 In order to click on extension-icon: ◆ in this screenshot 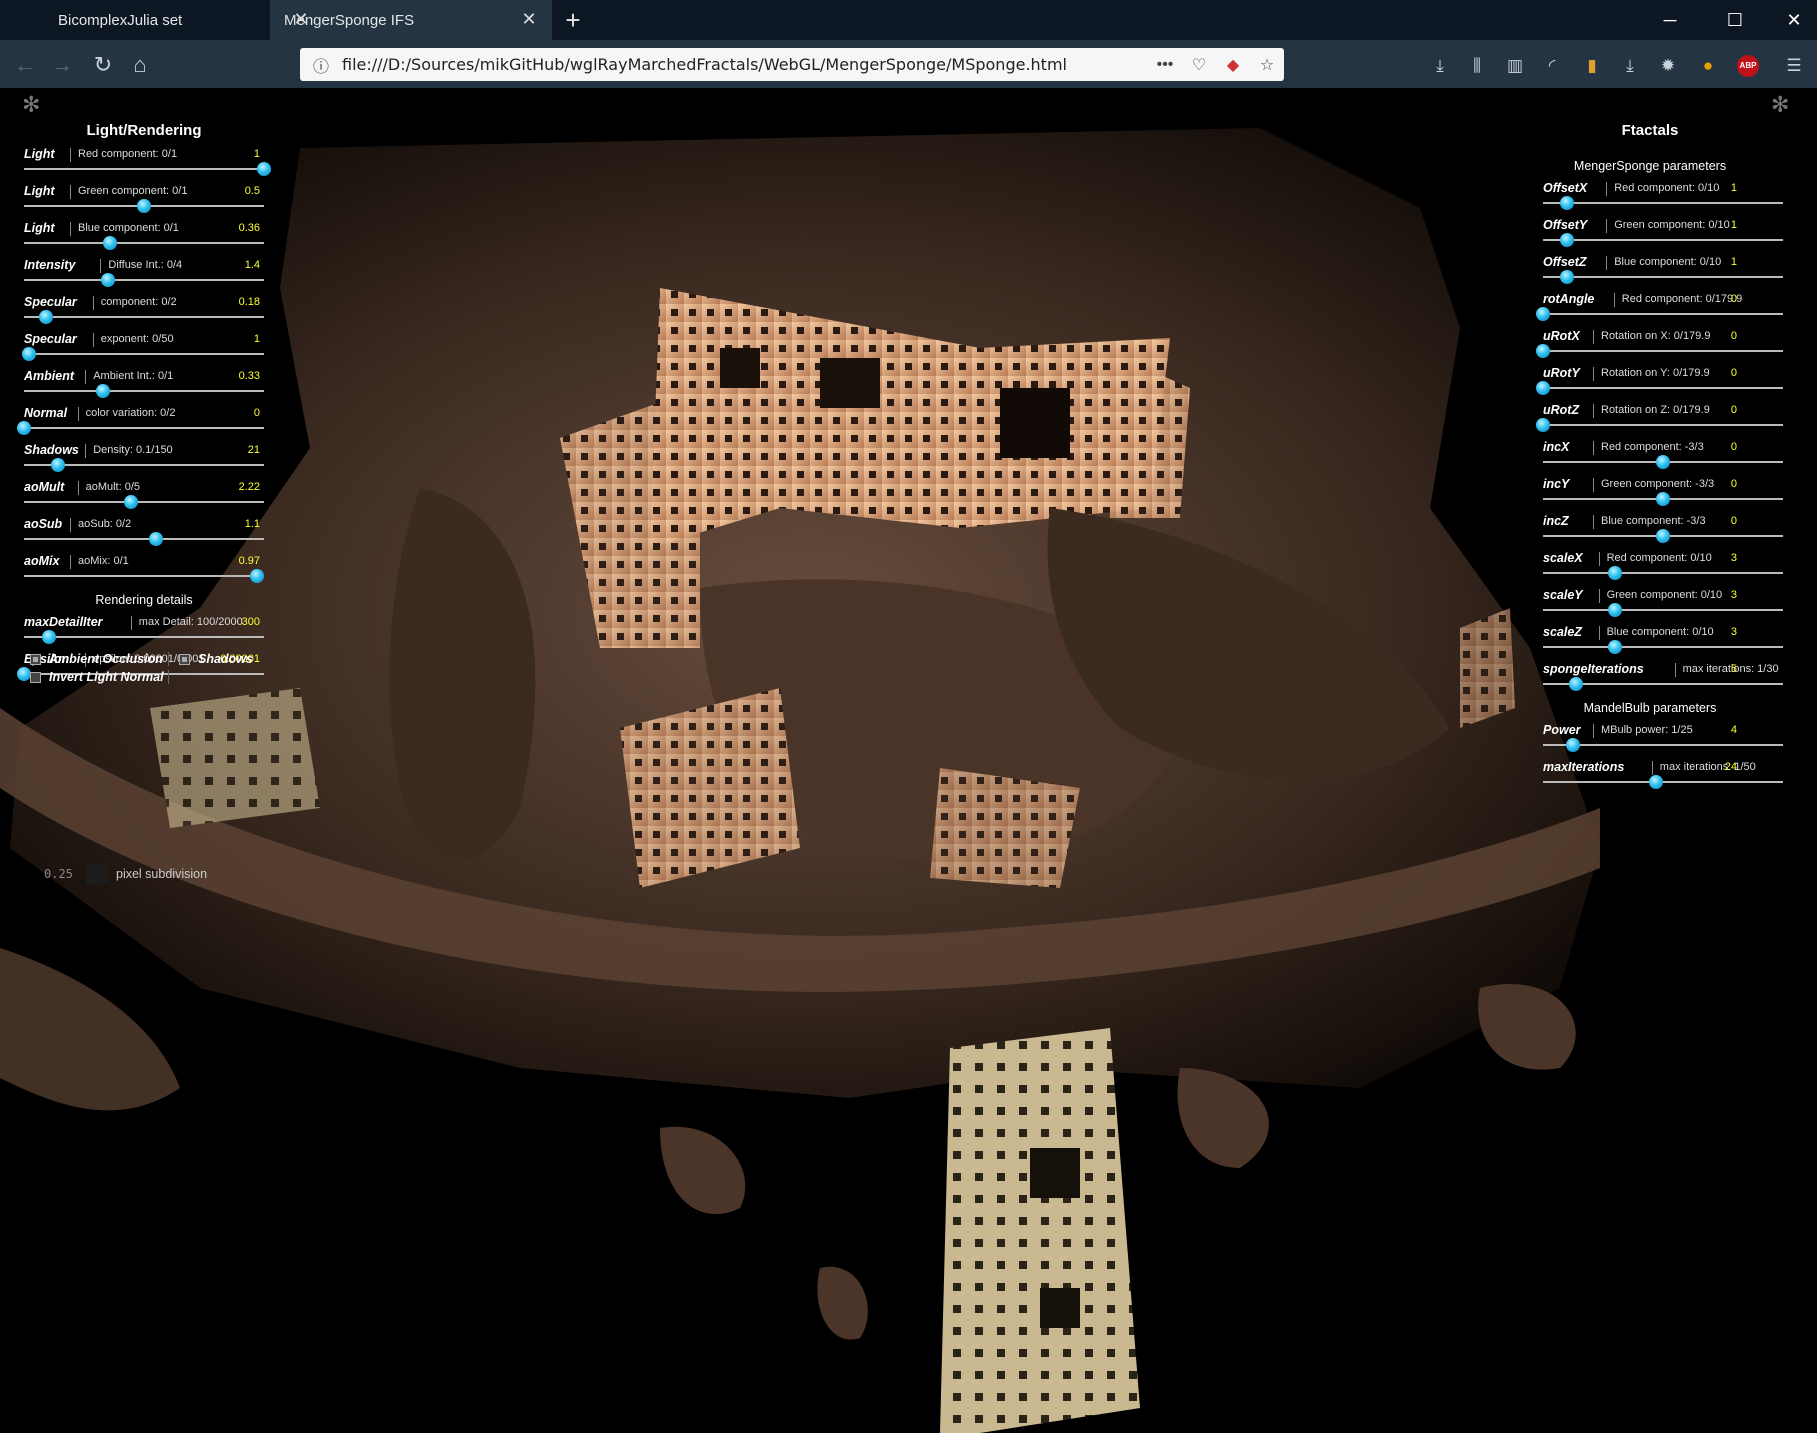, I will do `click(1233, 65)`.